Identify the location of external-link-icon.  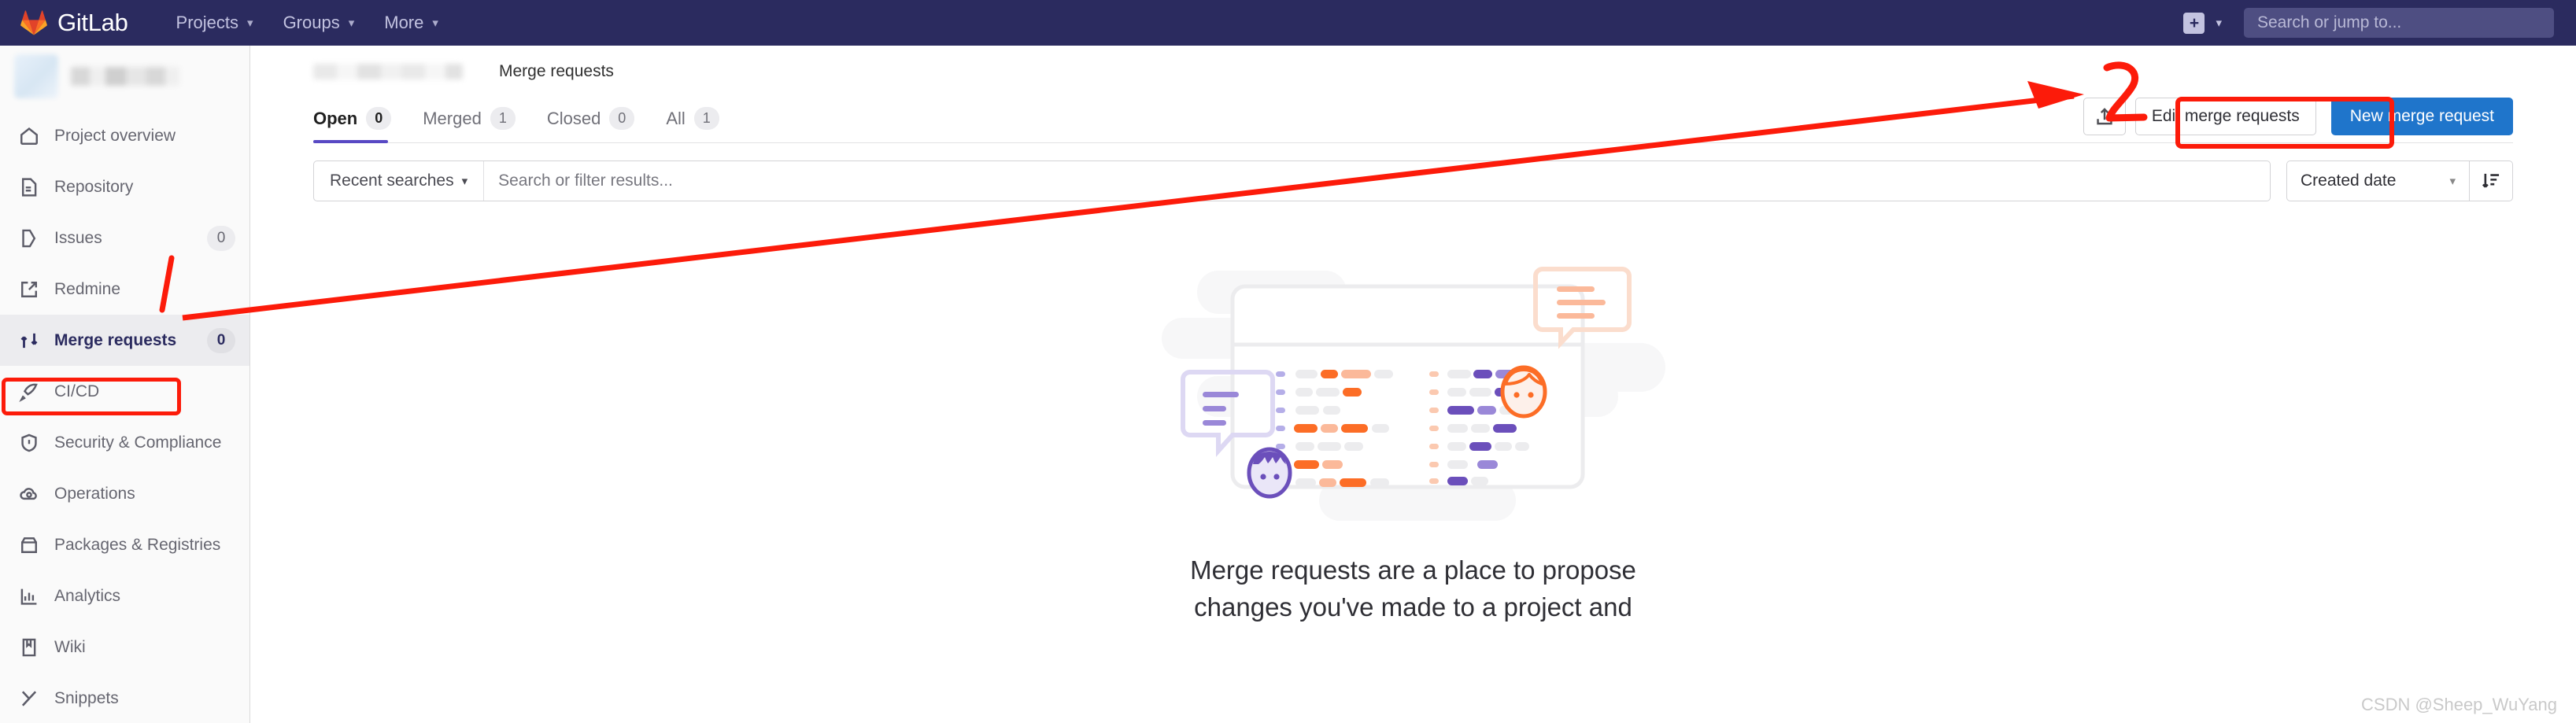
(32, 289).